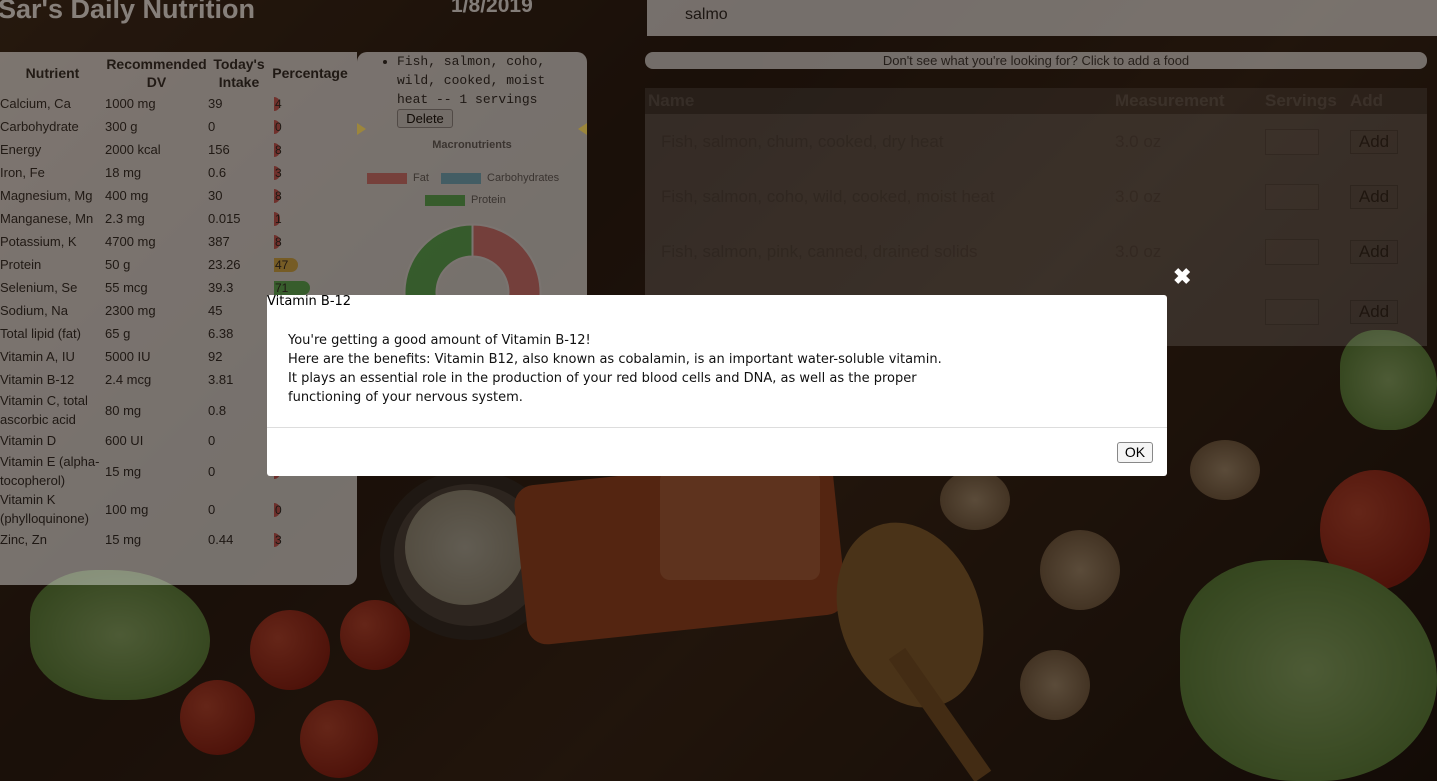 The image size is (1437, 781). Describe the element at coordinates (523, 178) in the screenshot. I see `legend-label-carbohydrates: Carbohydrates` at that location.